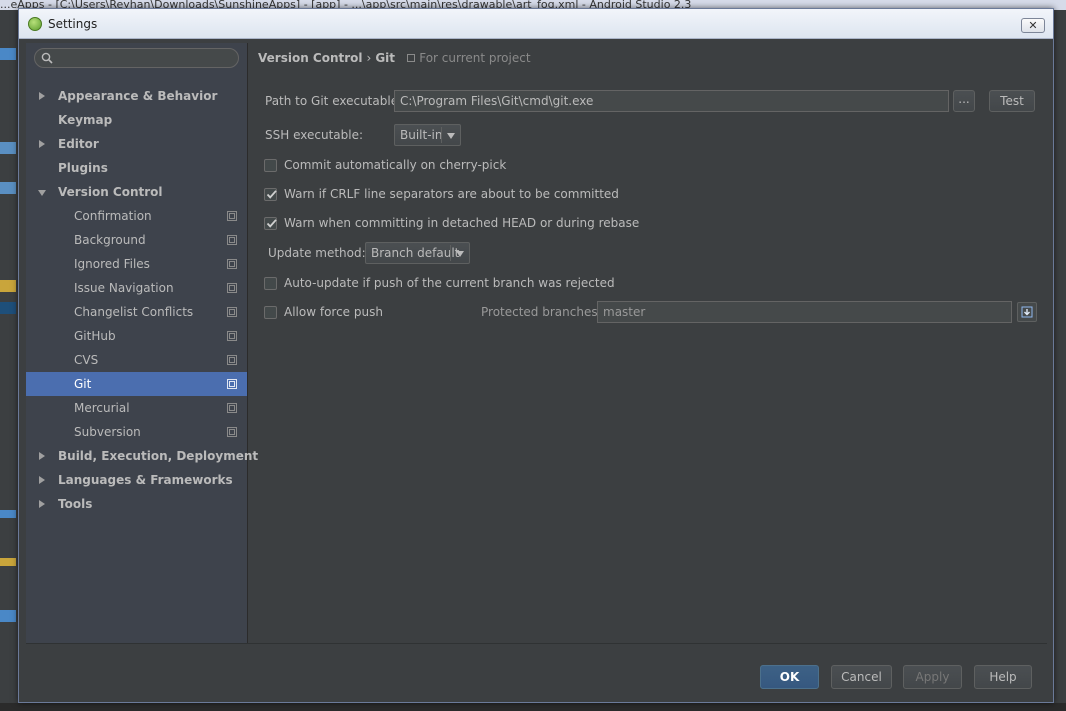  I want to click on tree-item-label: CVS, so click(86, 360).